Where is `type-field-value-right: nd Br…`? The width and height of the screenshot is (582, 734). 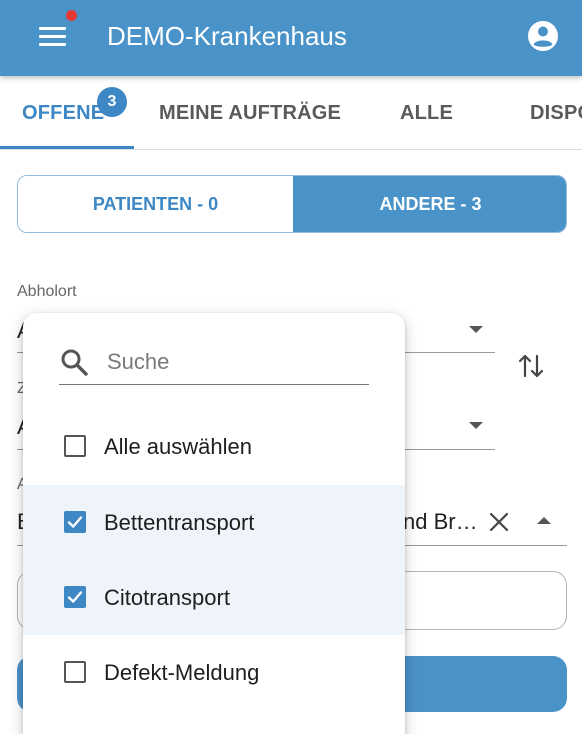 type-field-value-right: nd Br… is located at coordinates (440, 522).